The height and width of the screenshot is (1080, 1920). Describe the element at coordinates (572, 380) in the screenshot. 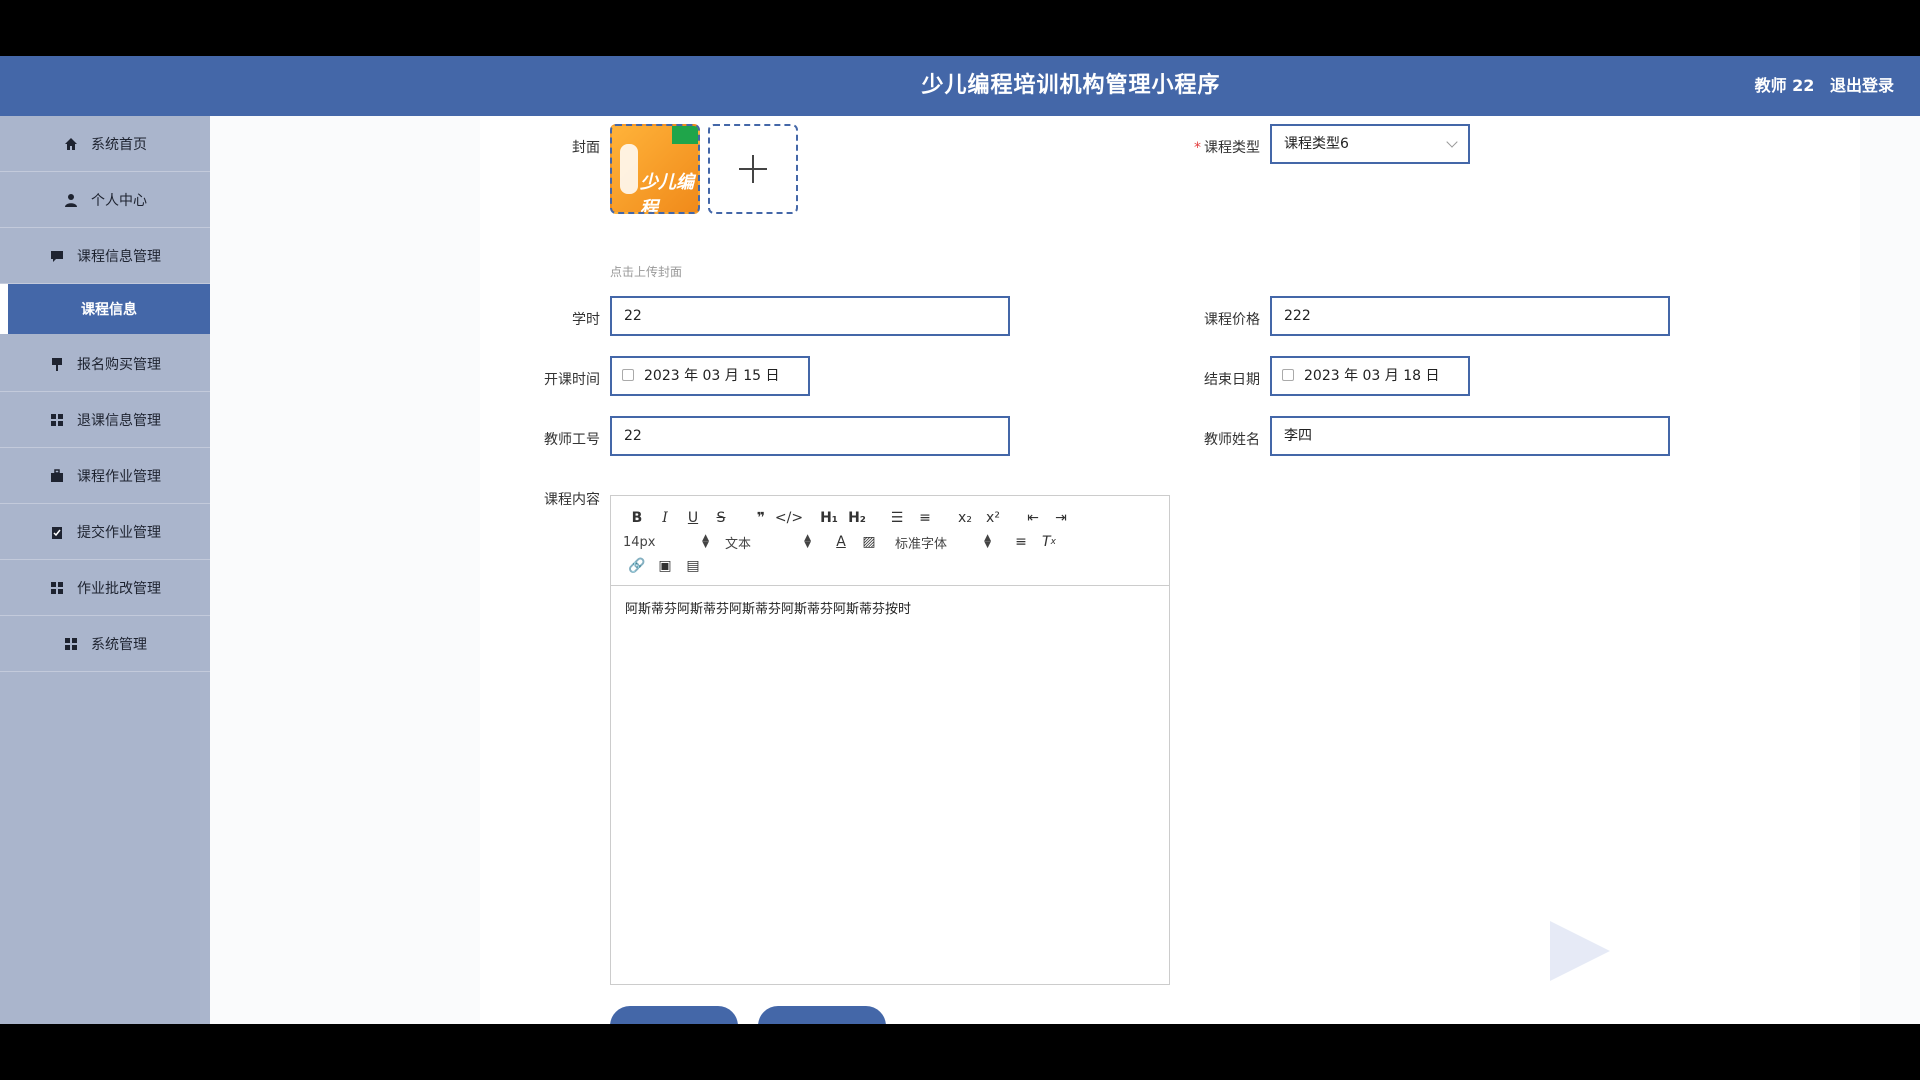

I see `start-date-label: 开课时间` at that location.